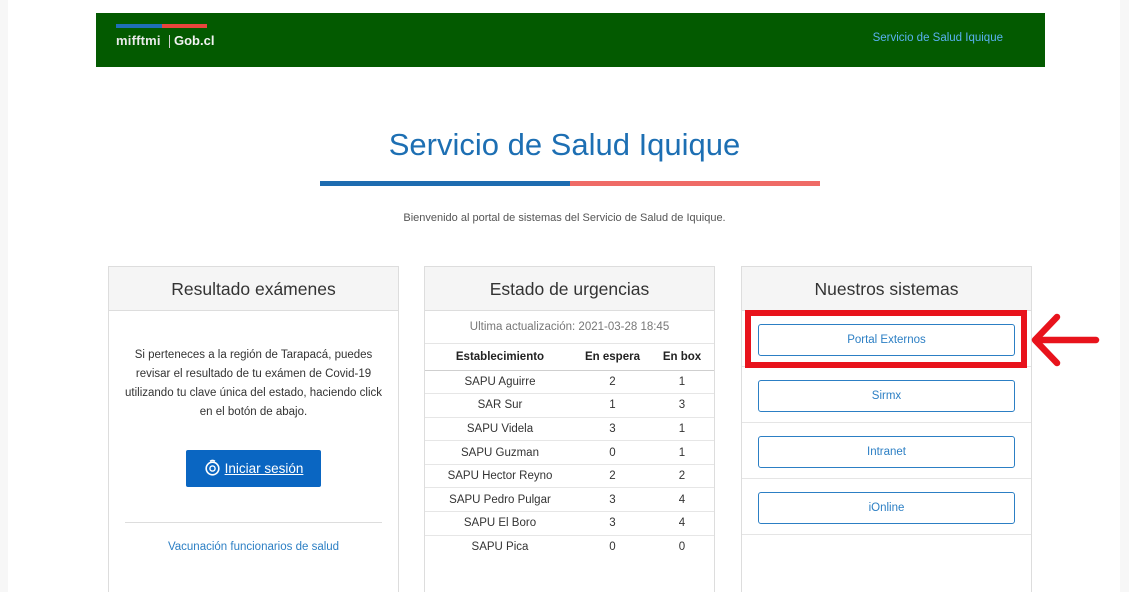  I want to click on table-cell: SAR Sur, so click(500, 405).